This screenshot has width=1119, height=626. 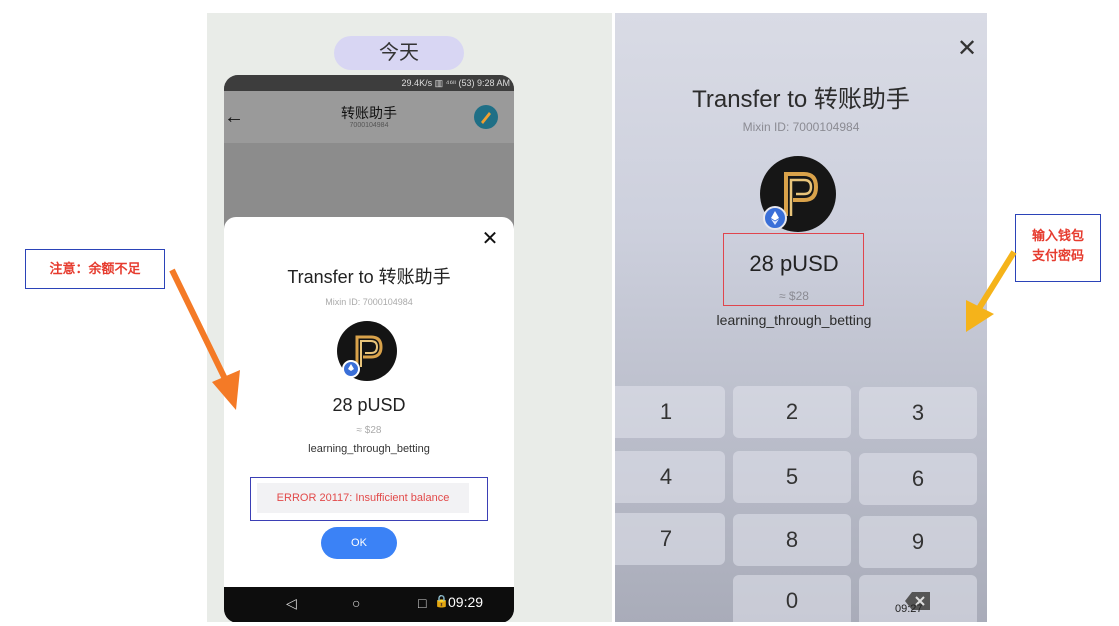 What do you see at coordinates (991, 291) in the screenshot?
I see `yellow-arrow-icon` at bounding box center [991, 291].